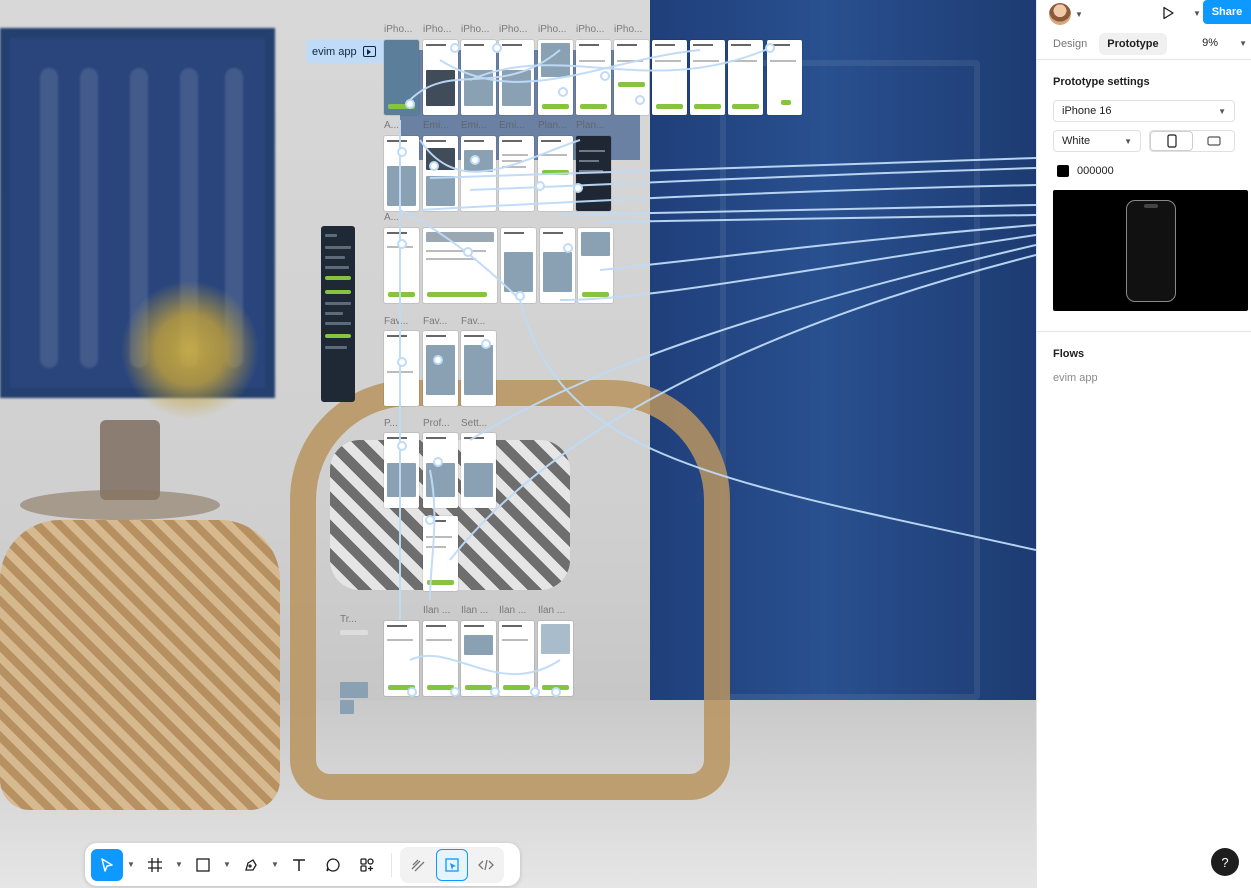  I want to click on actions-tool-button, so click(367, 865).